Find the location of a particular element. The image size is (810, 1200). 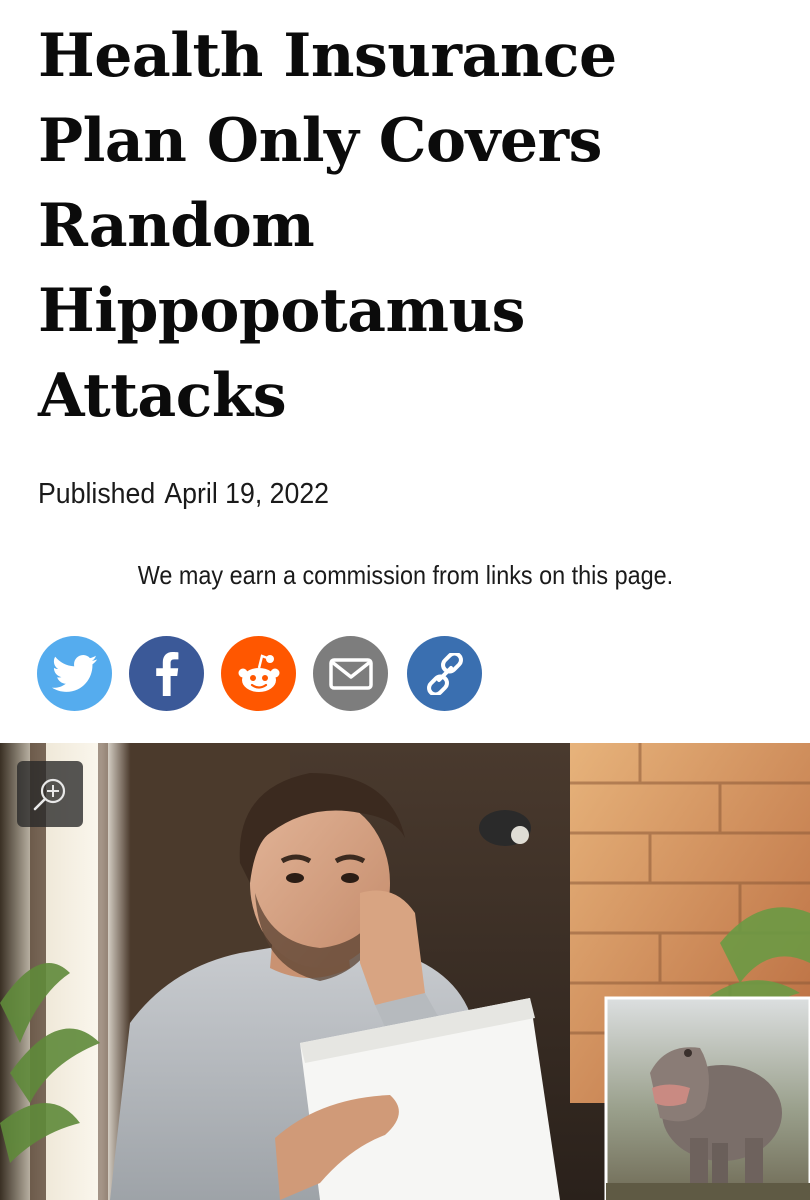

chain-link-icon is located at coordinates (444, 673).